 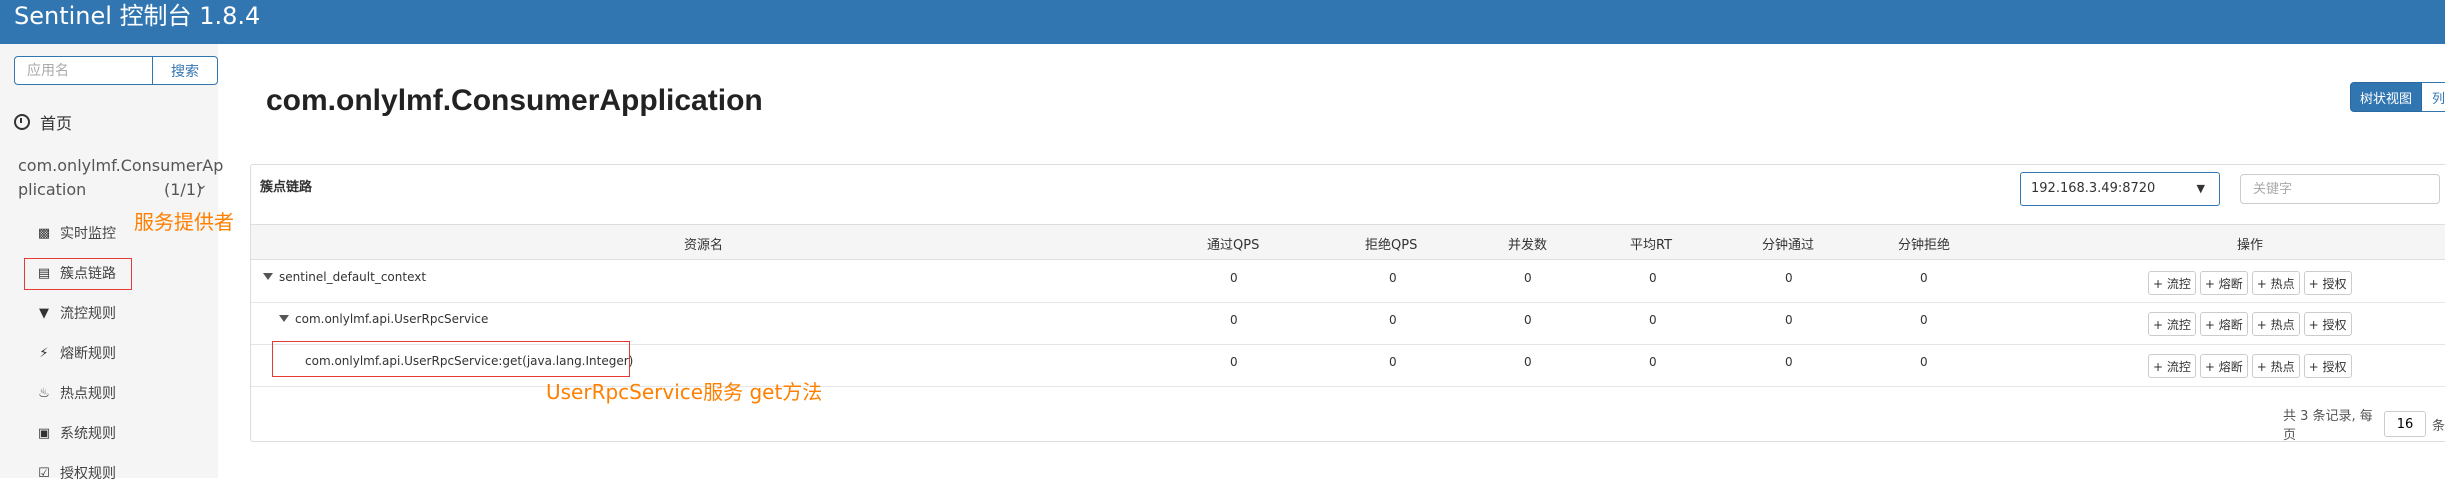 What do you see at coordinates (2328, 426) in the screenshot?
I see `pager-text: 共 3 条记录, 每页` at bounding box center [2328, 426].